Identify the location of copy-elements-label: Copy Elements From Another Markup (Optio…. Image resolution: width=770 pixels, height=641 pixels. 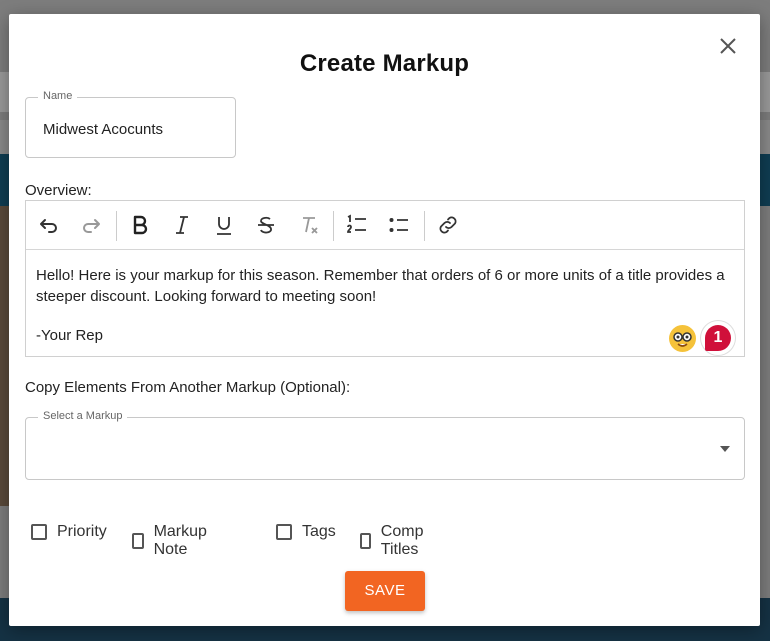
(188, 387).